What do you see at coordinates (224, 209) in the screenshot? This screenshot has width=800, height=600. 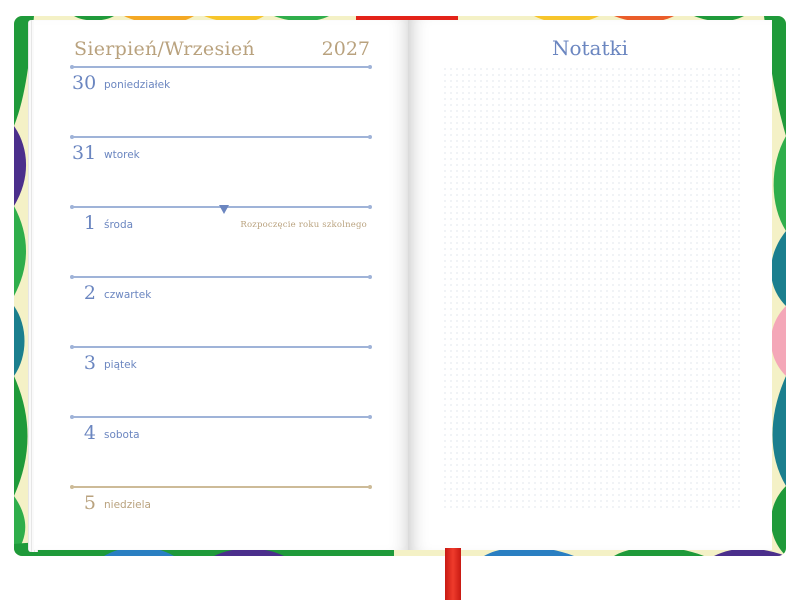 I see `week-change-marker` at bounding box center [224, 209].